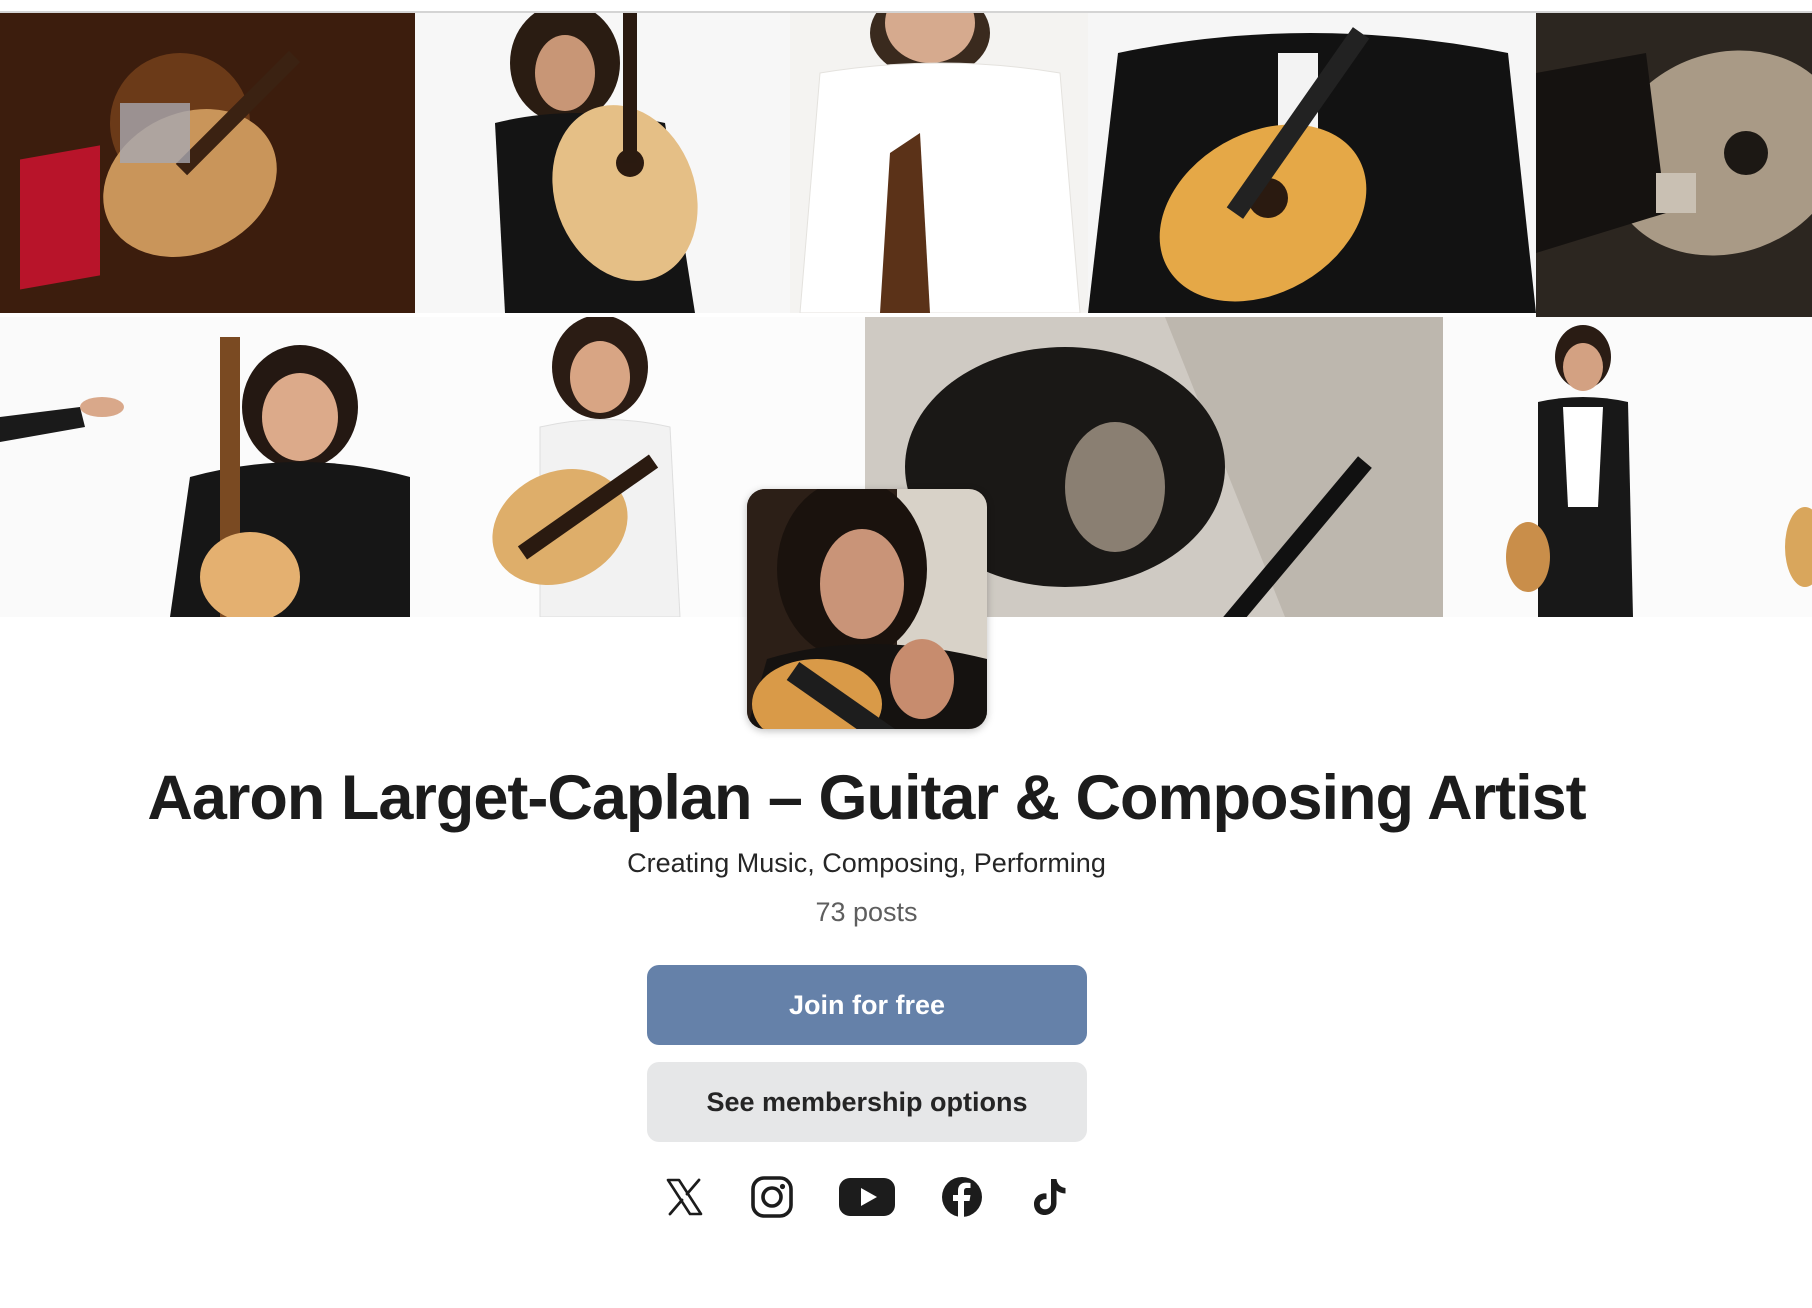  What do you see at coordinates (772, 1197) in the screenshot?
I see `instagram-icon` at bounding box center [772, 1197].